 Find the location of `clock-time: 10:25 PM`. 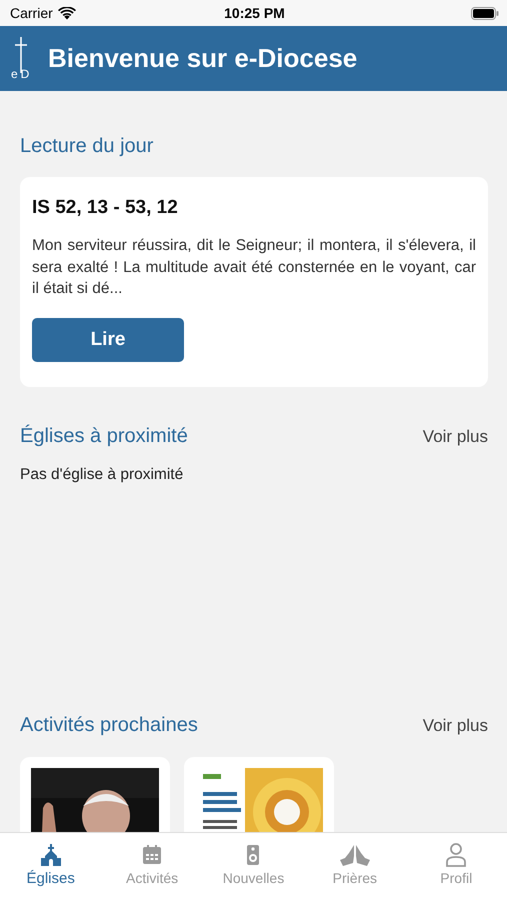

clock-time: 10:25 PM is located at coordinates (254, 13).